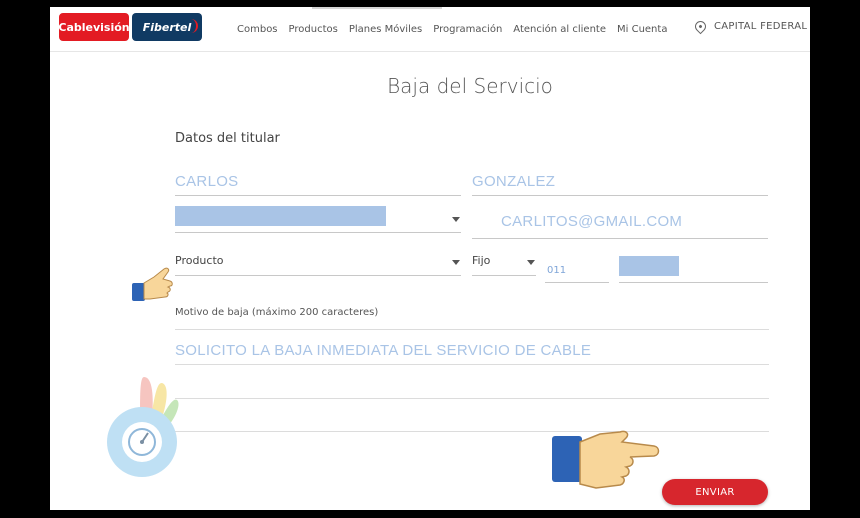 Image resolution: width=860 pixels, height=518 pixels. I want to click on nav-item-planes-moviles: Planes Móviles, so click(385, 29).